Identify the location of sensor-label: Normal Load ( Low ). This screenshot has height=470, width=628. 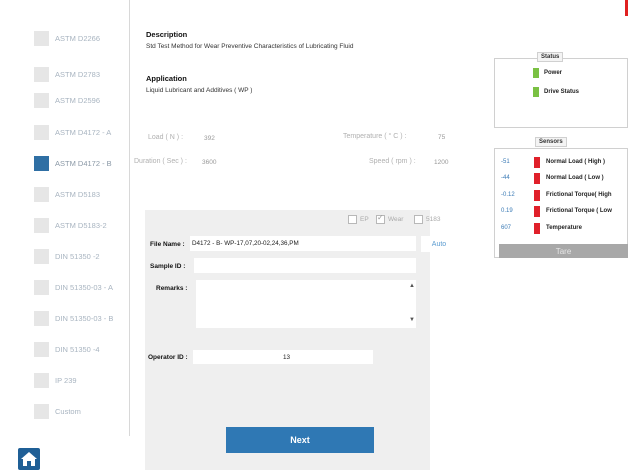
(575, 178).